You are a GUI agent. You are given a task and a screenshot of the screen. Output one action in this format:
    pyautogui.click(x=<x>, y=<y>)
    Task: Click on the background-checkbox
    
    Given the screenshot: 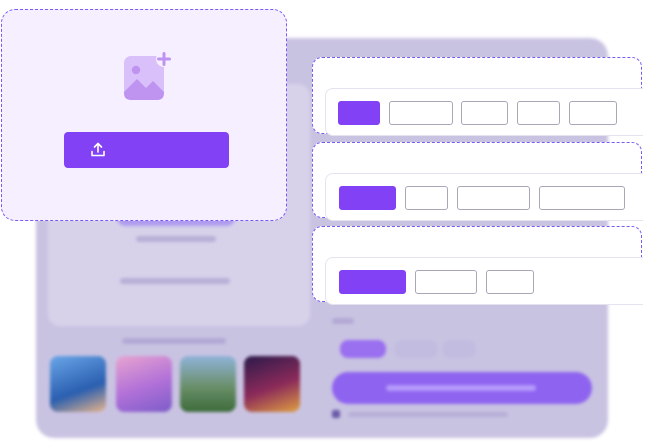 What is the action you would take?
    pyautogui.click(x=336, y=414)
    